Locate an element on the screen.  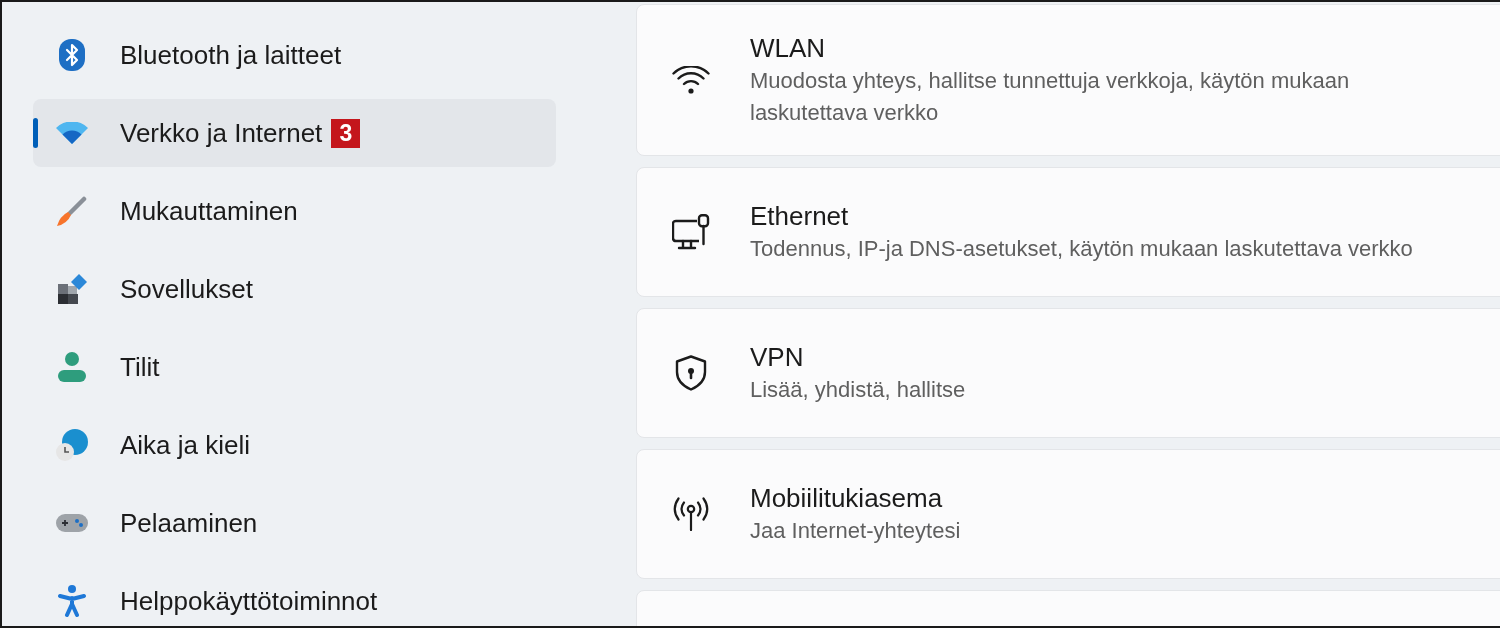
globe-clock-icon is located at coordinates (72, 445).